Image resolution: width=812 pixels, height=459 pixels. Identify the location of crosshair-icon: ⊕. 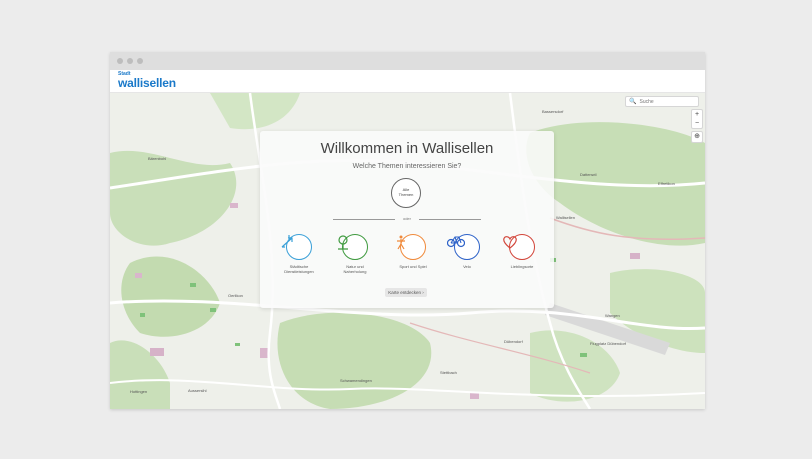
(697, 137).